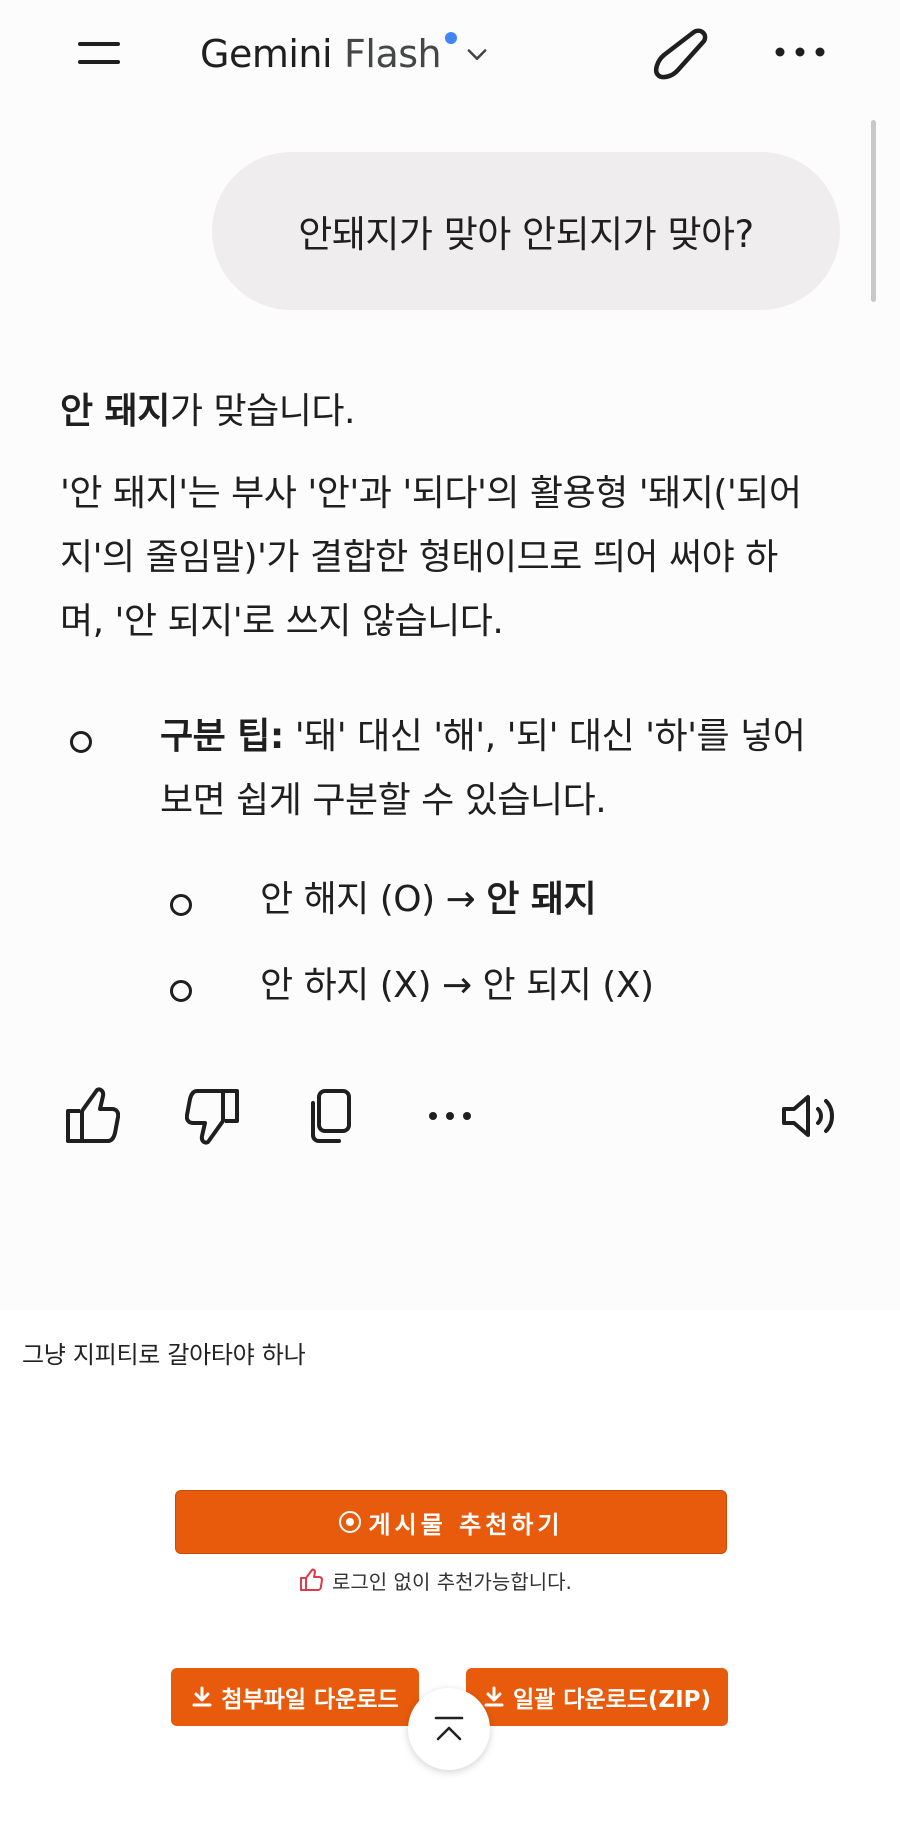  Describe the element at coordinates (466, 1524) in the screenshot. I see `recommend-label: 게시물 추천하기` at that location.